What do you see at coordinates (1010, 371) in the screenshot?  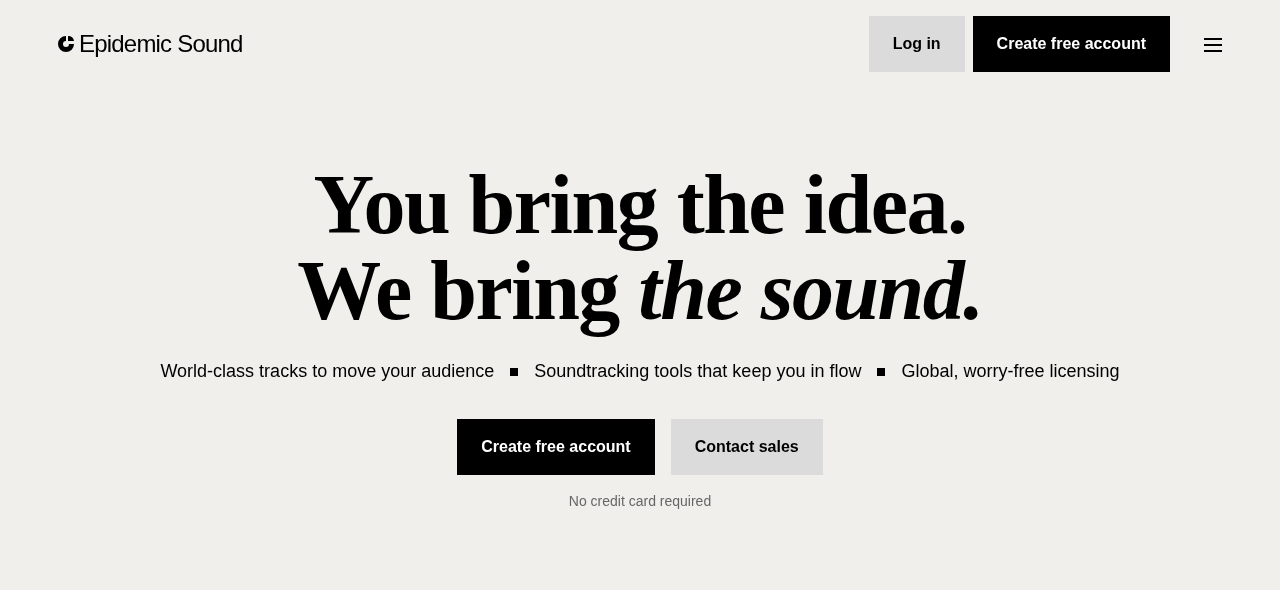 I see `feature-text: Global, worry-free licensing` at bounding box center [1010, 371].